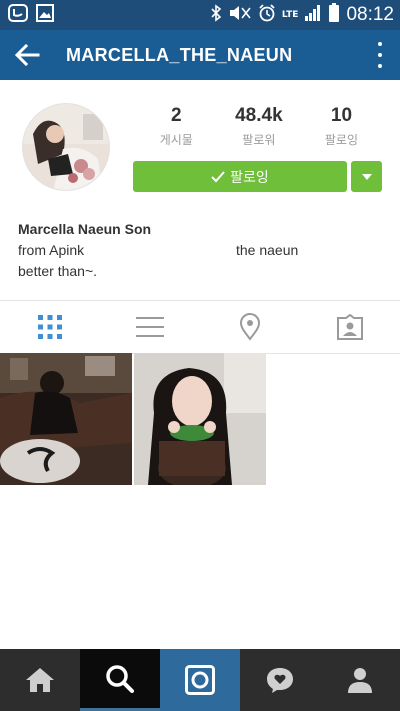  I want to click on following-stat: 10 팔로잉, so click(341, 126).